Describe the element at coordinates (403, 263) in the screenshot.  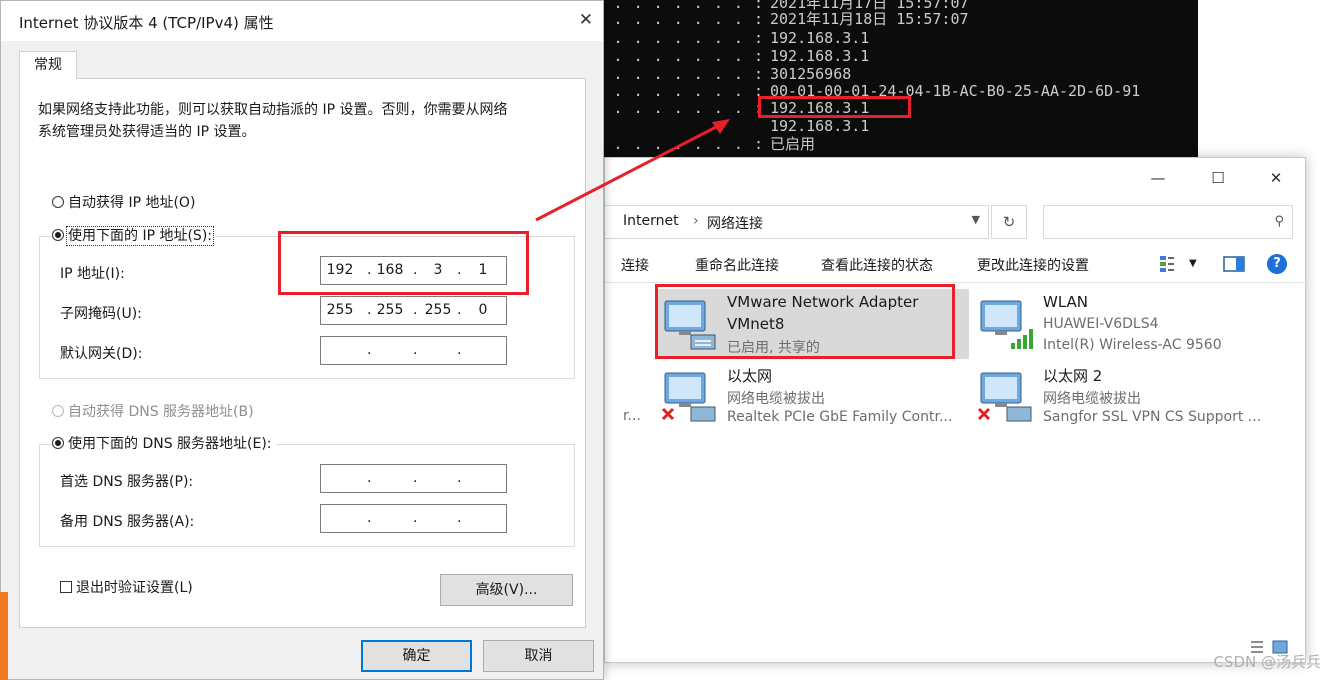
I see `ip-address-highlight` at that location.